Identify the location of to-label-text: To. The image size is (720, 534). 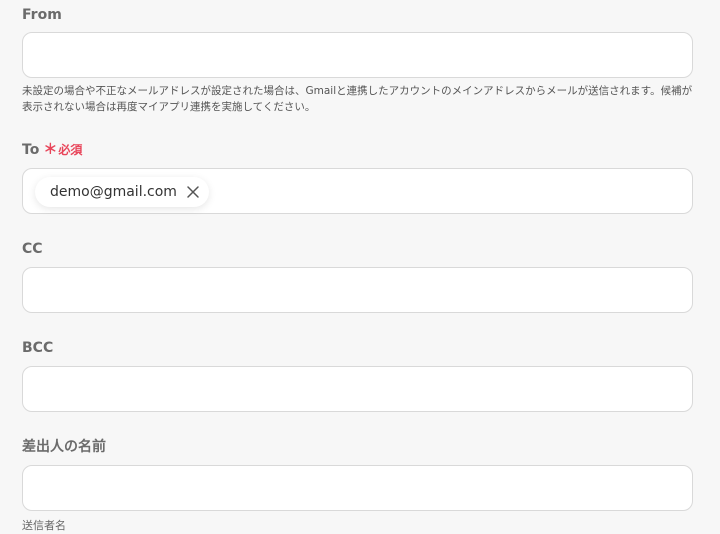
(31, 150).